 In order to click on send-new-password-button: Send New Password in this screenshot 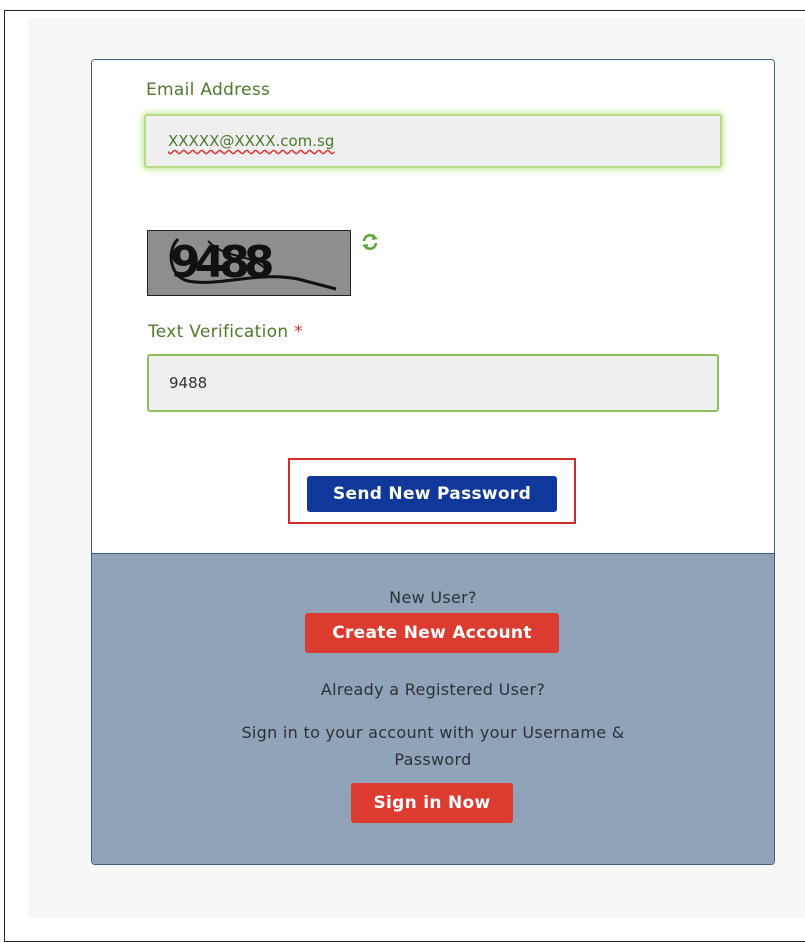, I will do `click(432, 494)`.